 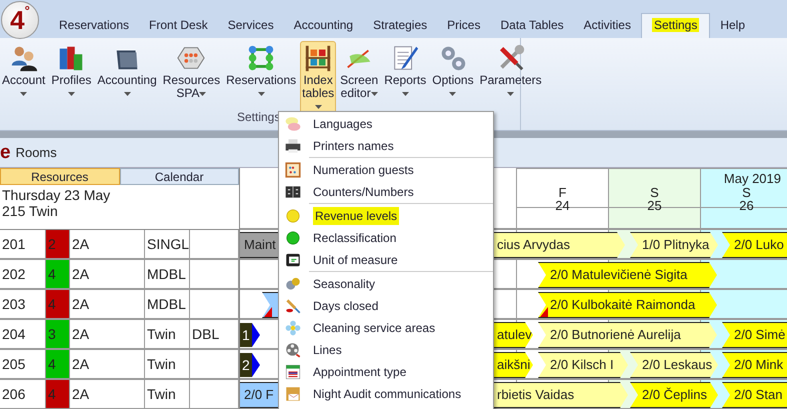 I want to click on group-label: Settings, so click(x=258, y=117).